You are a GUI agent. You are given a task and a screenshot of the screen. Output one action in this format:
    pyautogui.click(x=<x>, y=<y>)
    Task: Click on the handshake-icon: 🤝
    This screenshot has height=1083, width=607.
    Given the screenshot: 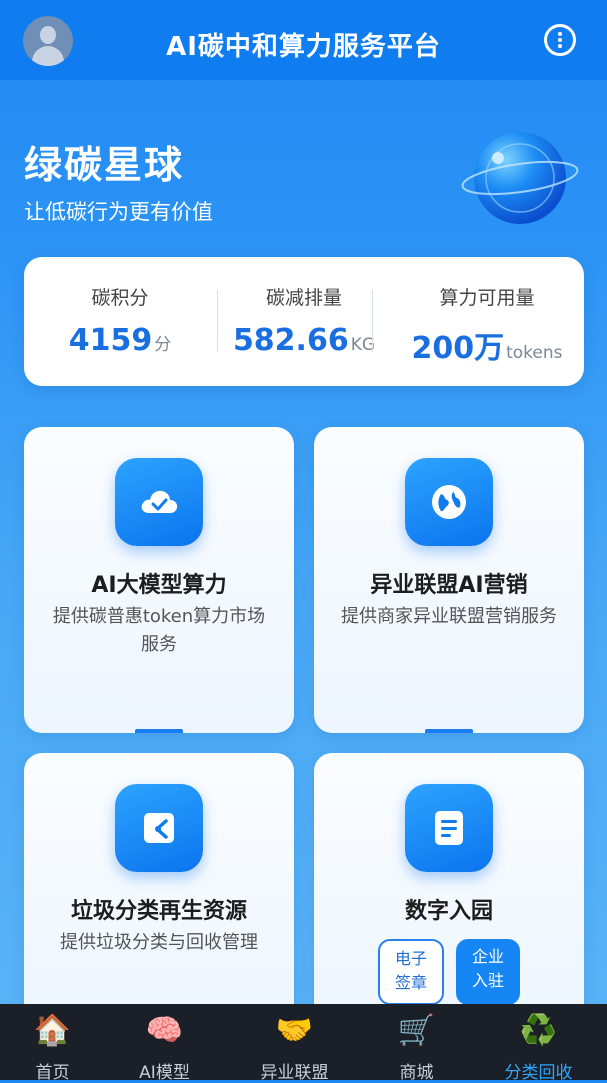 What is the action you would take?
    pyautogui.click(x=294, y=1030)
    